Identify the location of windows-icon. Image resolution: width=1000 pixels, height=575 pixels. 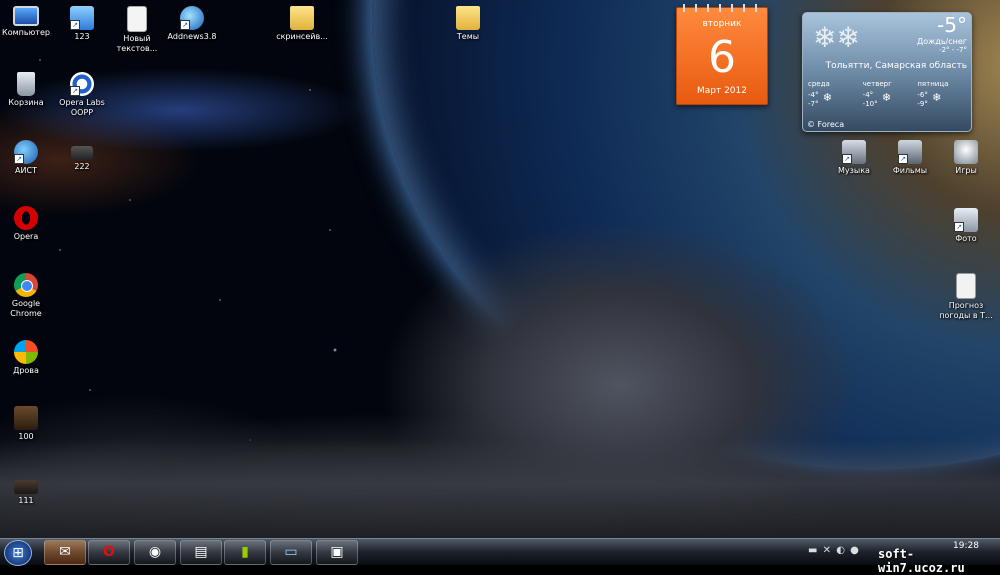
(26, 352).